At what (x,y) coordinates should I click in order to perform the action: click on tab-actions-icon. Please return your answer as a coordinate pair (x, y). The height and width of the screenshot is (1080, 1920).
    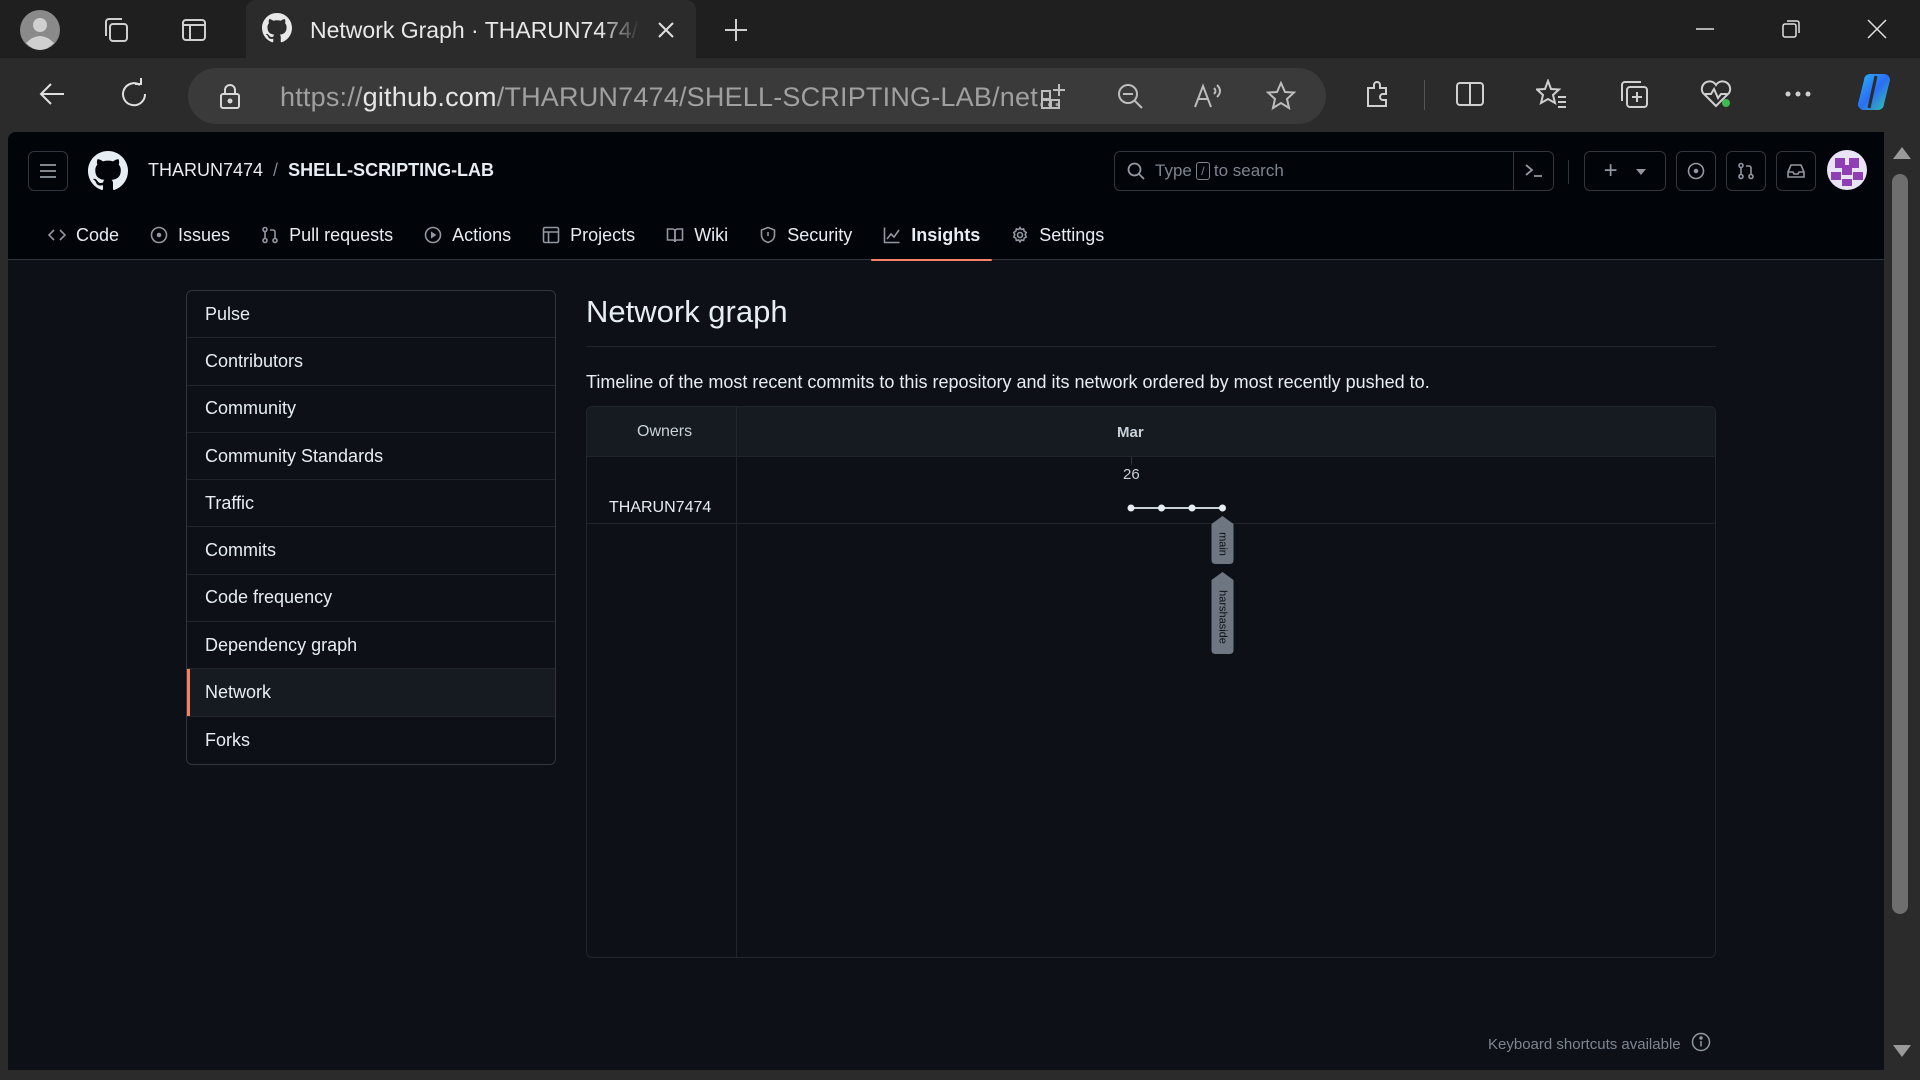
    Looking at the image, I should click on (194, 30).